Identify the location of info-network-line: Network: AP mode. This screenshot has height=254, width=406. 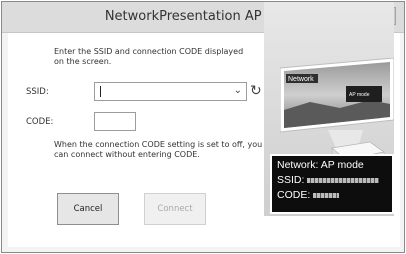
(320, 165).